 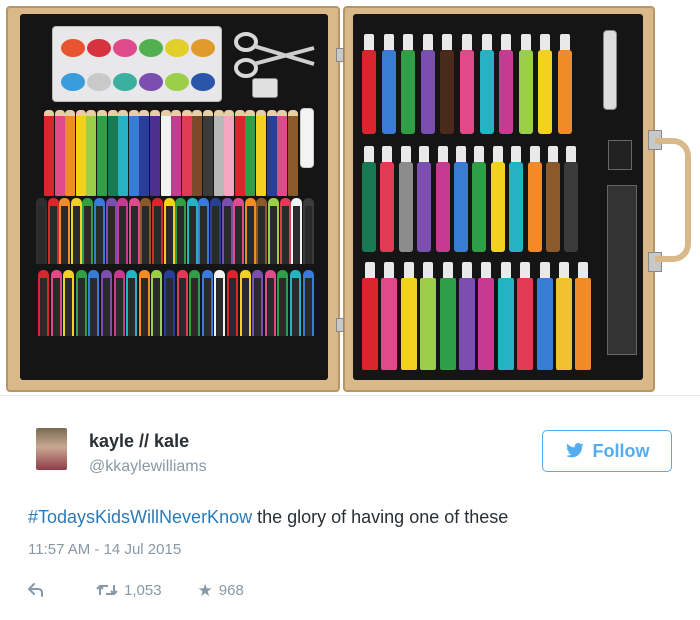 I want to click on follow-button: Follow, so click(x=607, y=451).